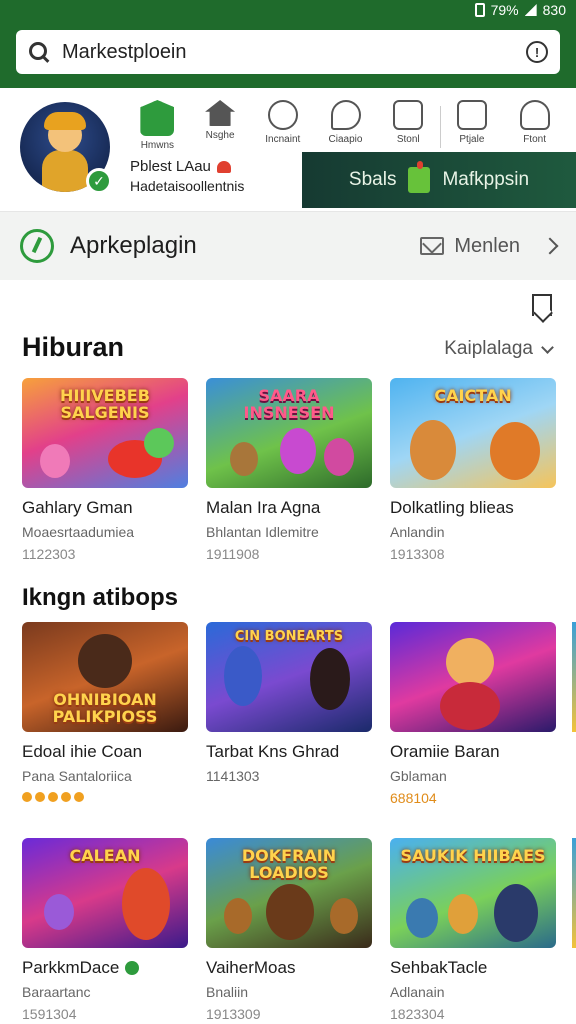 This screenshot has width=576, height=1024. I want to click on game-subtitle: Adlanain, so click(417, 992).